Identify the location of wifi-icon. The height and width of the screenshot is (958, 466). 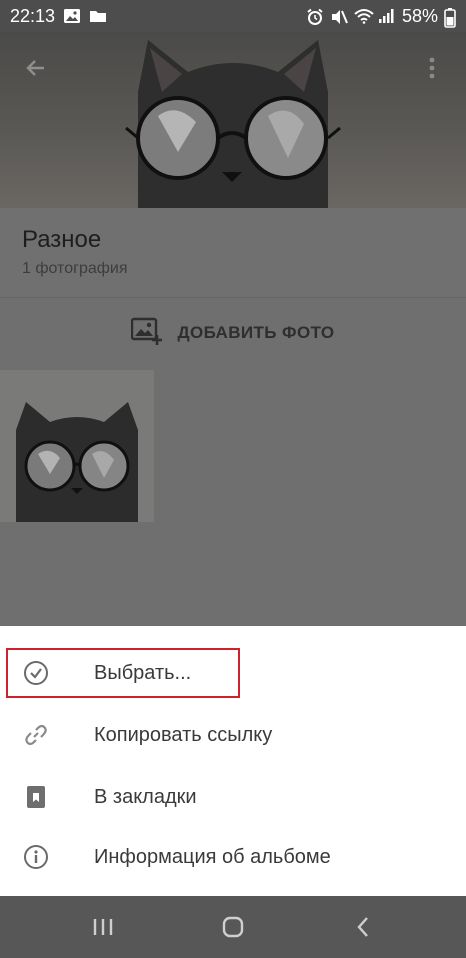
(364, 16).